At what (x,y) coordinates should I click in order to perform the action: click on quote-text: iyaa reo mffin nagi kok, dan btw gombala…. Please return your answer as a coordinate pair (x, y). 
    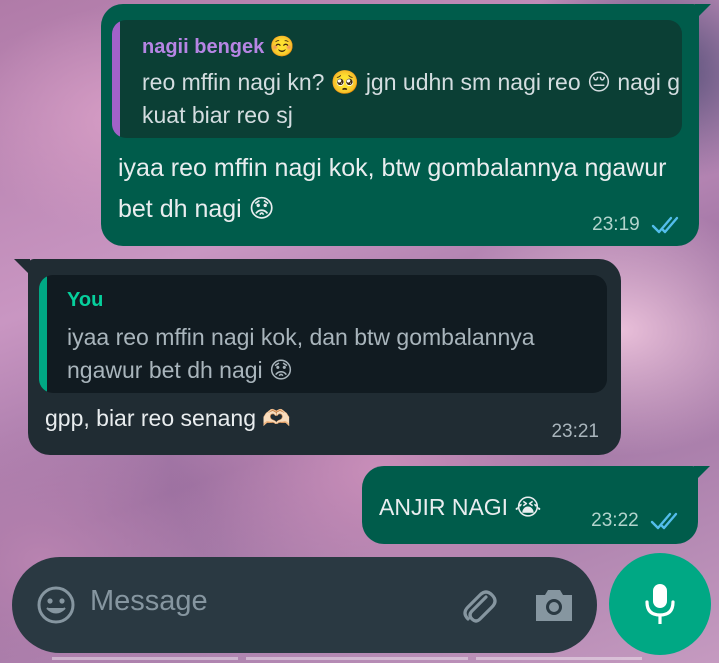
    Looking at the image, I should click on (301, 353).